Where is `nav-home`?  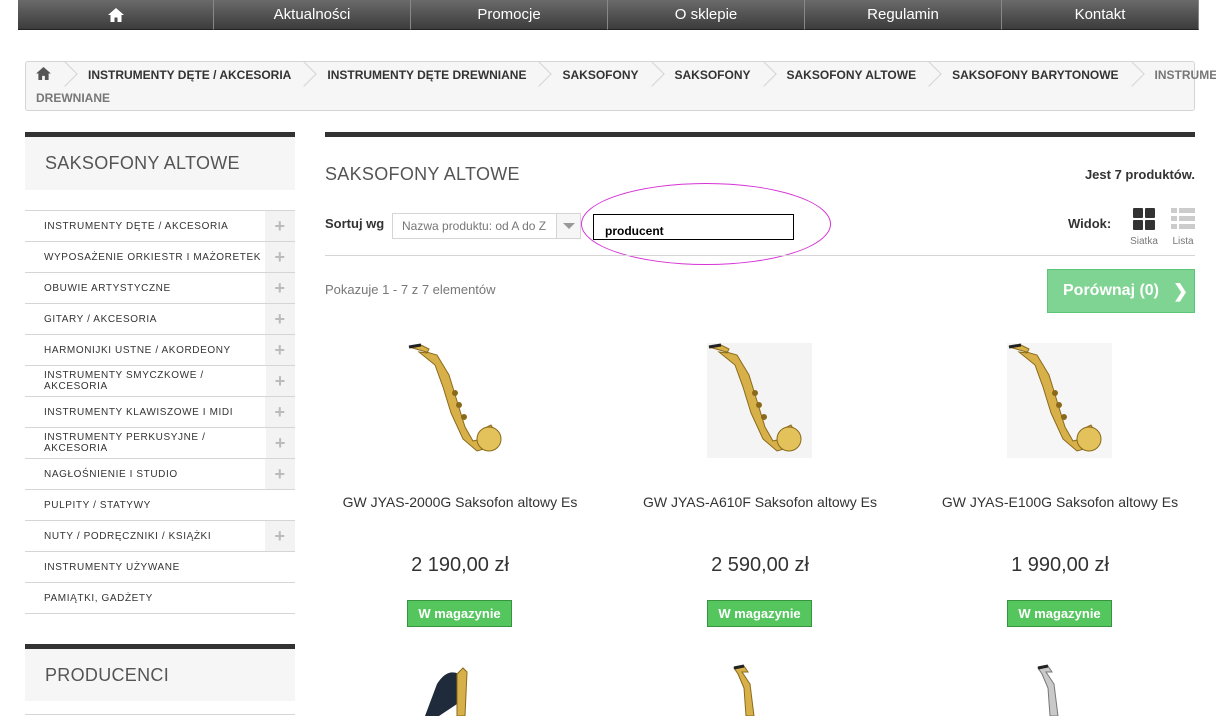 nav-home is located at coordinates (116, 15).